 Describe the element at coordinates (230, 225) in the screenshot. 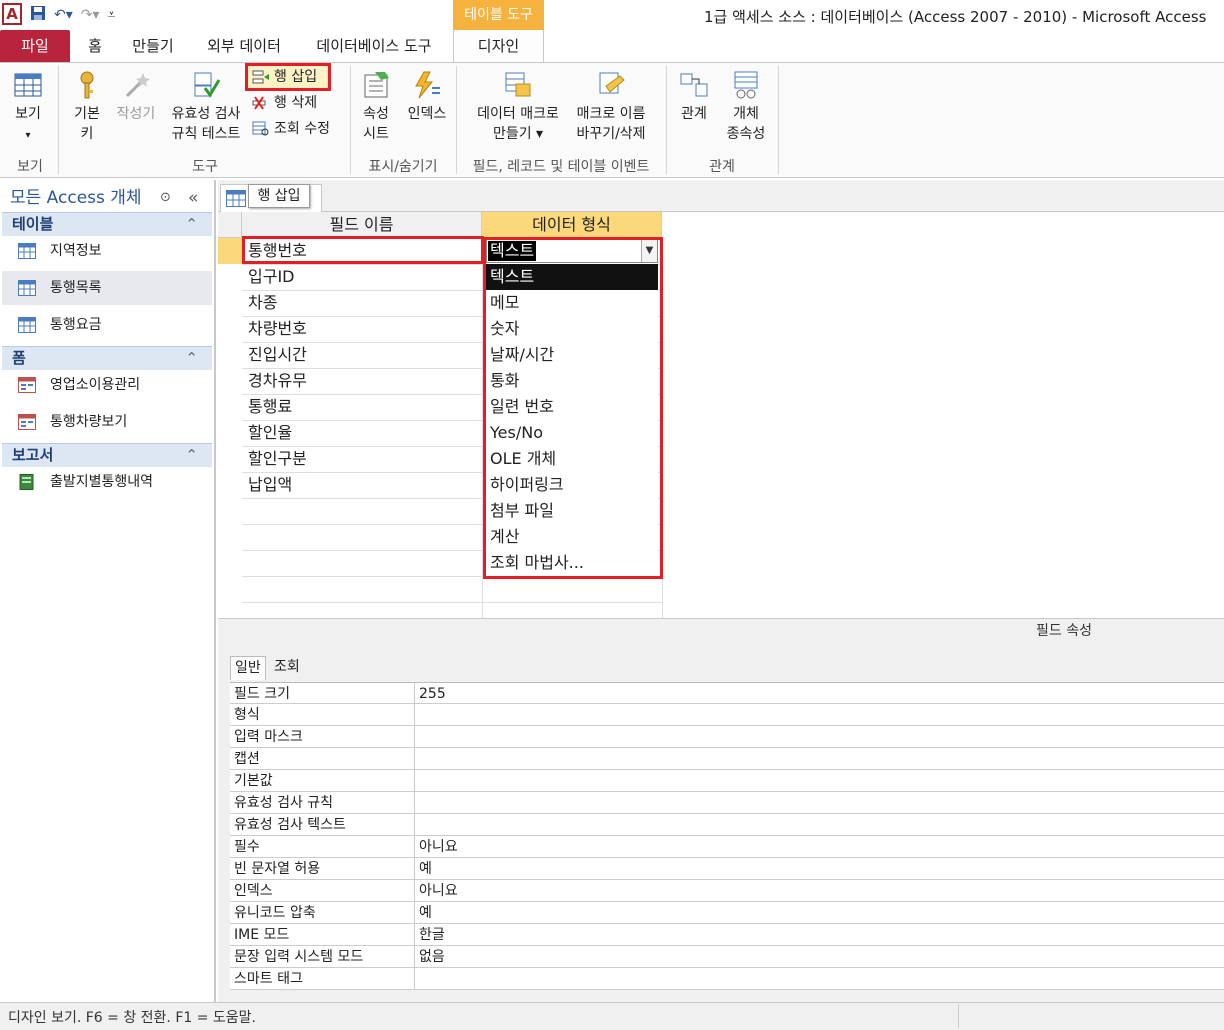

I see `grid-corner` at that location.